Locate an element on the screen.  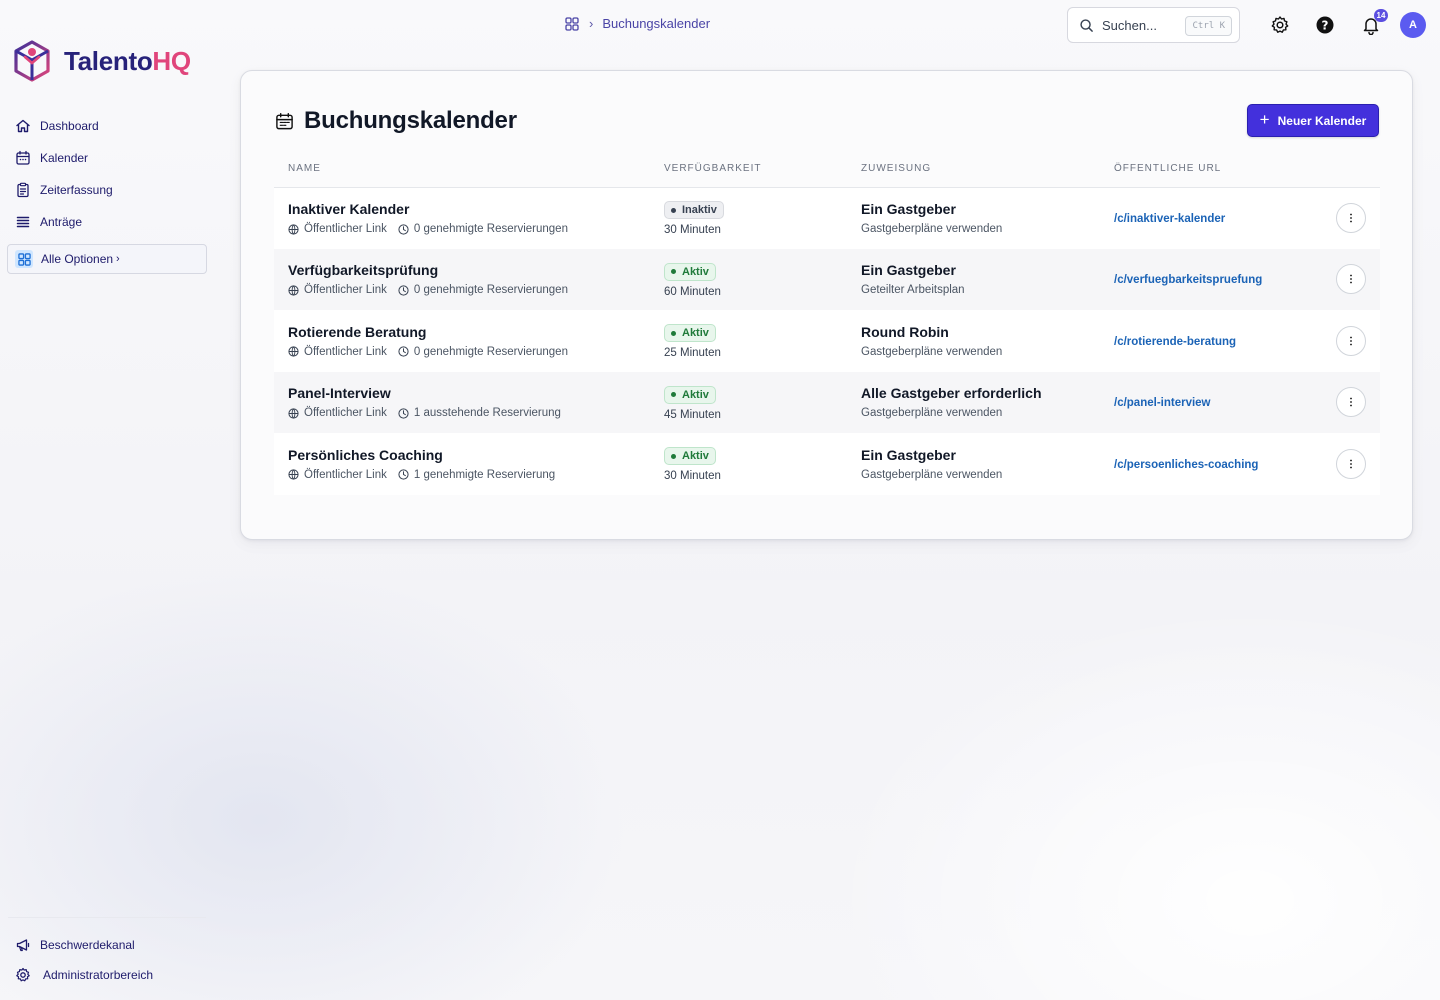
column-header-availability: VERFÜGBARKEIT is located at coordinates (748, 169).